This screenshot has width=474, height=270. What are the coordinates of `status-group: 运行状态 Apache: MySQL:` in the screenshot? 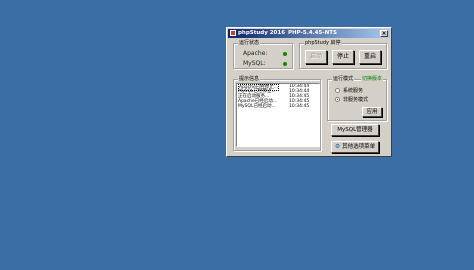 It's located at (263, 54).